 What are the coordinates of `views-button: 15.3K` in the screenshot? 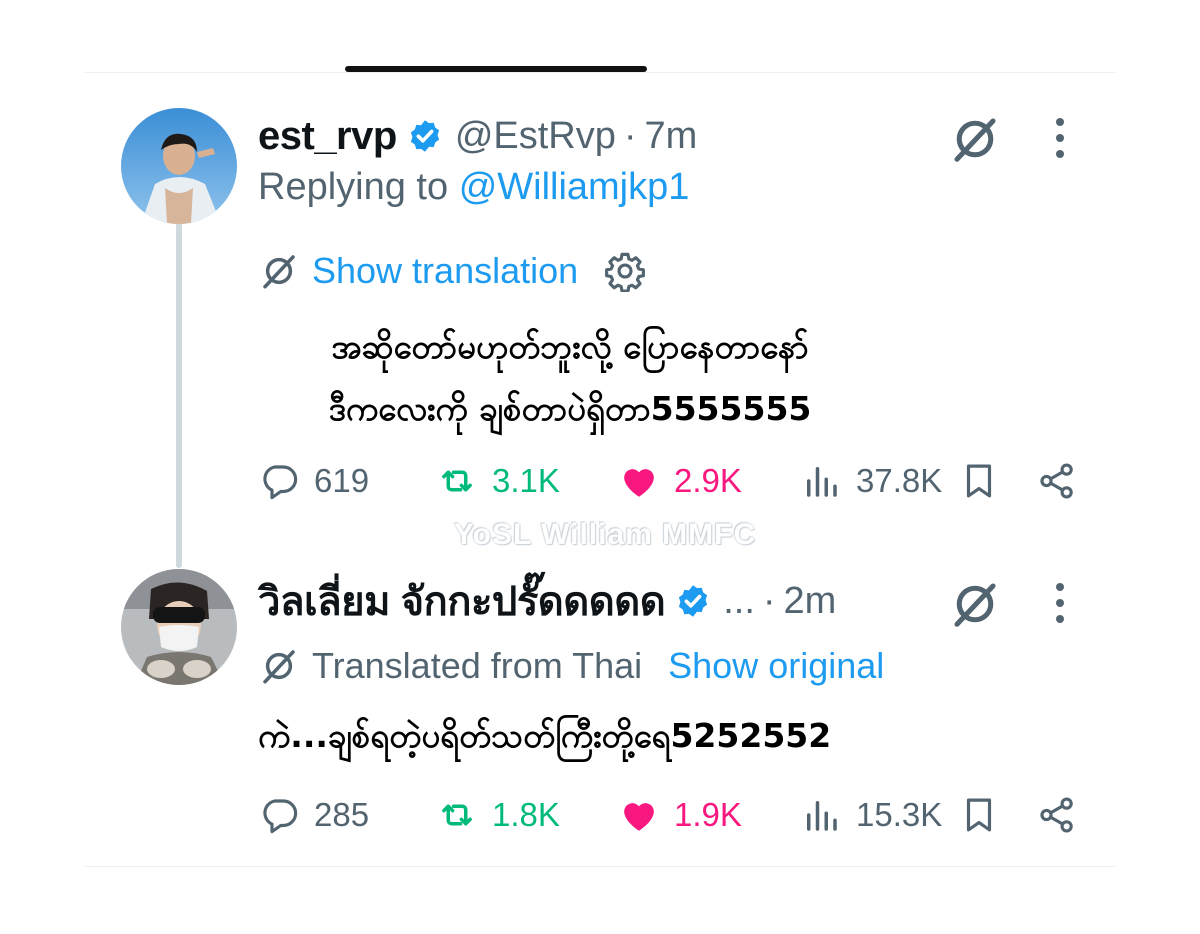 It's located at (871, 815).